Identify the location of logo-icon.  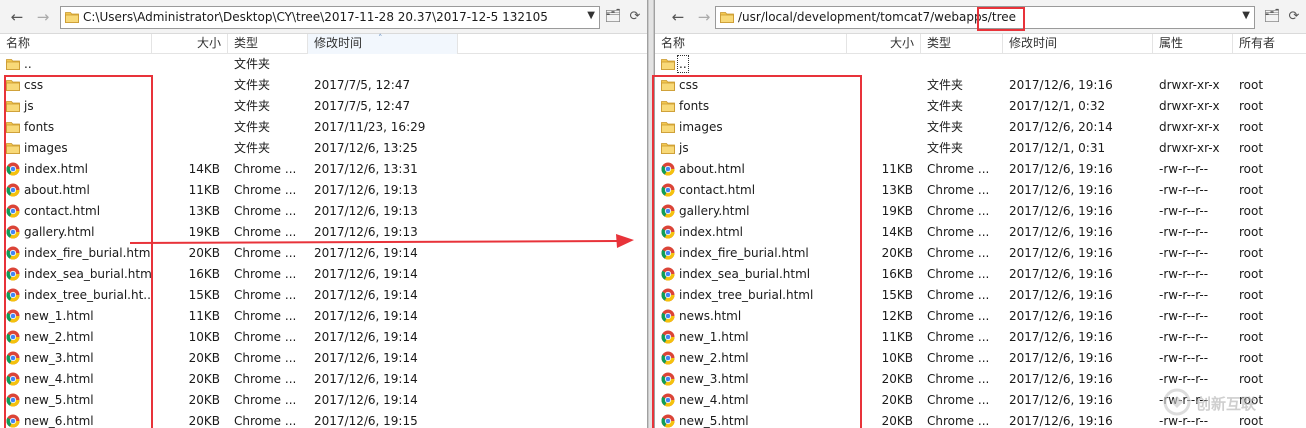
(1177, 402).